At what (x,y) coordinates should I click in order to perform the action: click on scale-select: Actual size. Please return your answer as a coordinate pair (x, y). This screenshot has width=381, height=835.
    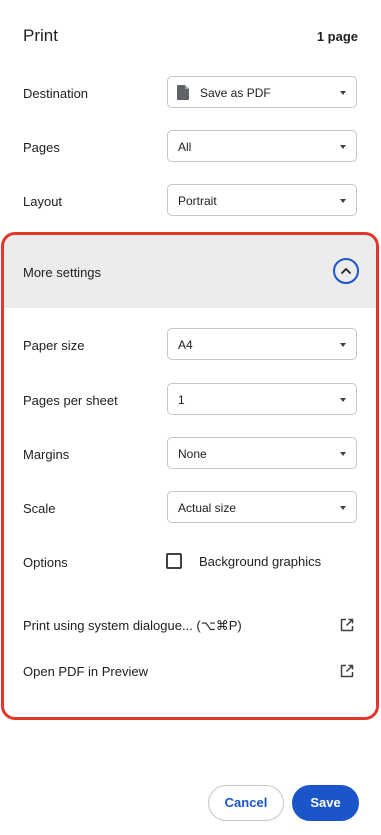
    Looking at the image, I should click on (262, 507).